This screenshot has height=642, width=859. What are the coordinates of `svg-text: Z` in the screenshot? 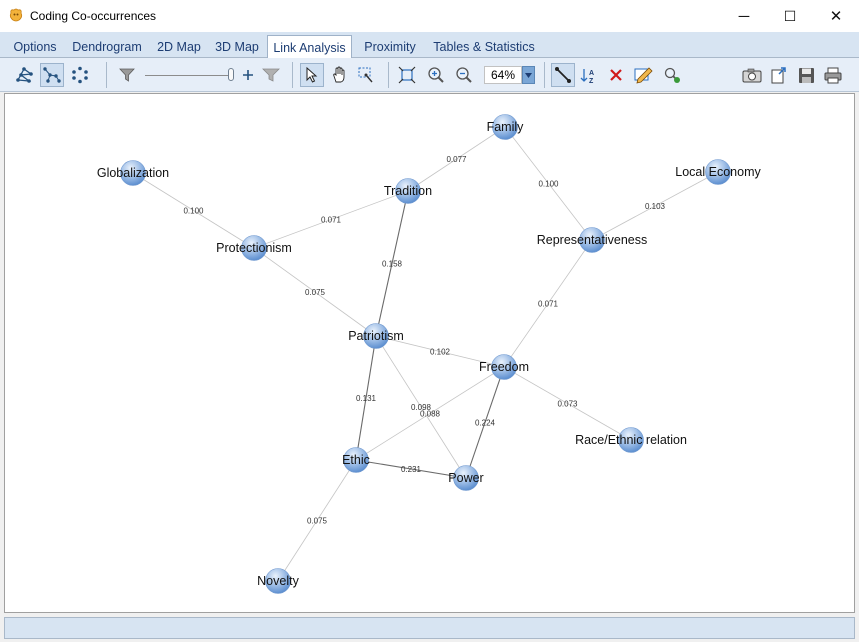 It's located at (591, 81).